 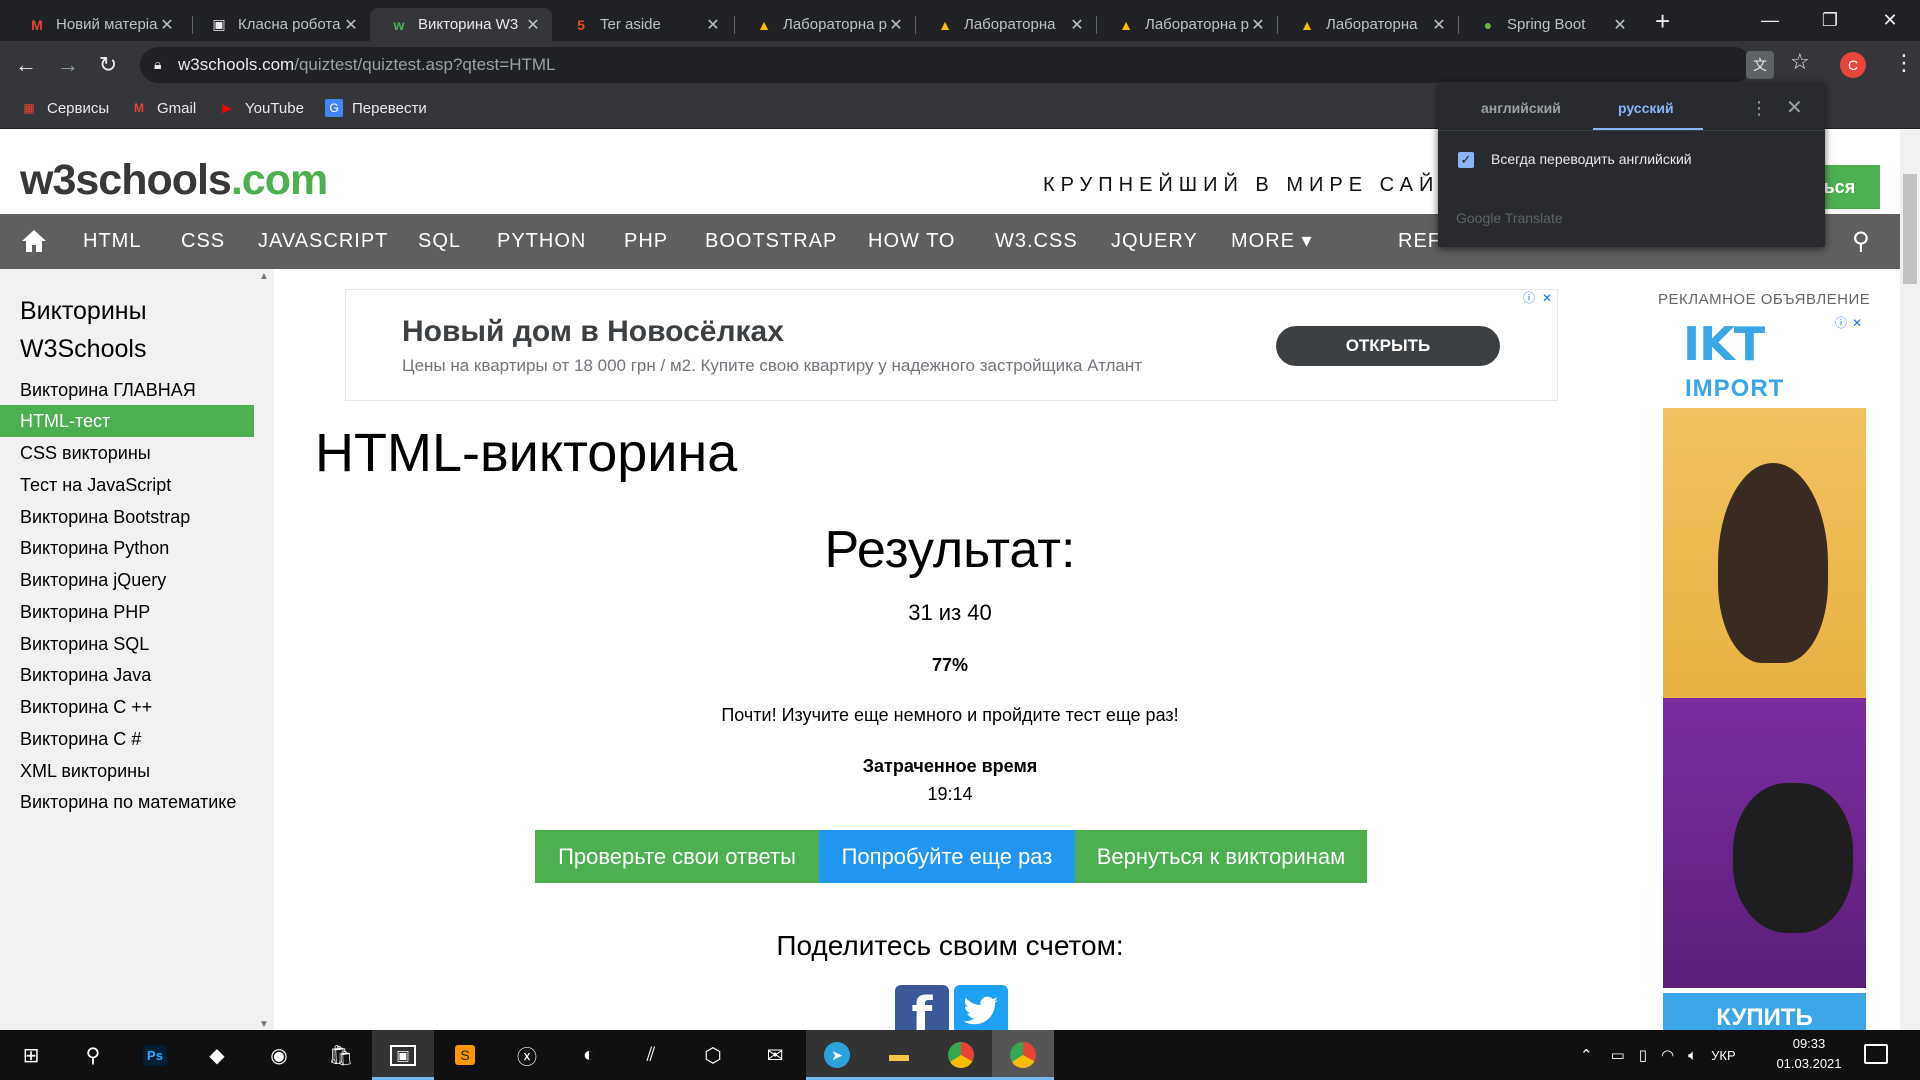 What do you see at coordinates (593, 332) in the screenshot?
I see `ad-title: Новый дом в Новосёлках` at bounding box center [593, 332].